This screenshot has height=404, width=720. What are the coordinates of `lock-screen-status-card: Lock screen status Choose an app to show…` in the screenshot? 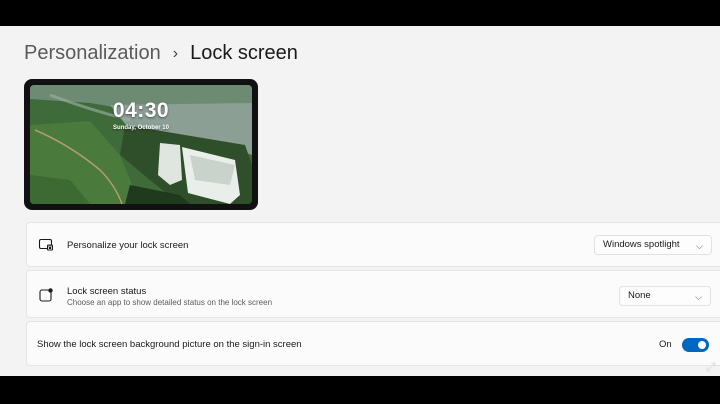 It's located at (373, 294).